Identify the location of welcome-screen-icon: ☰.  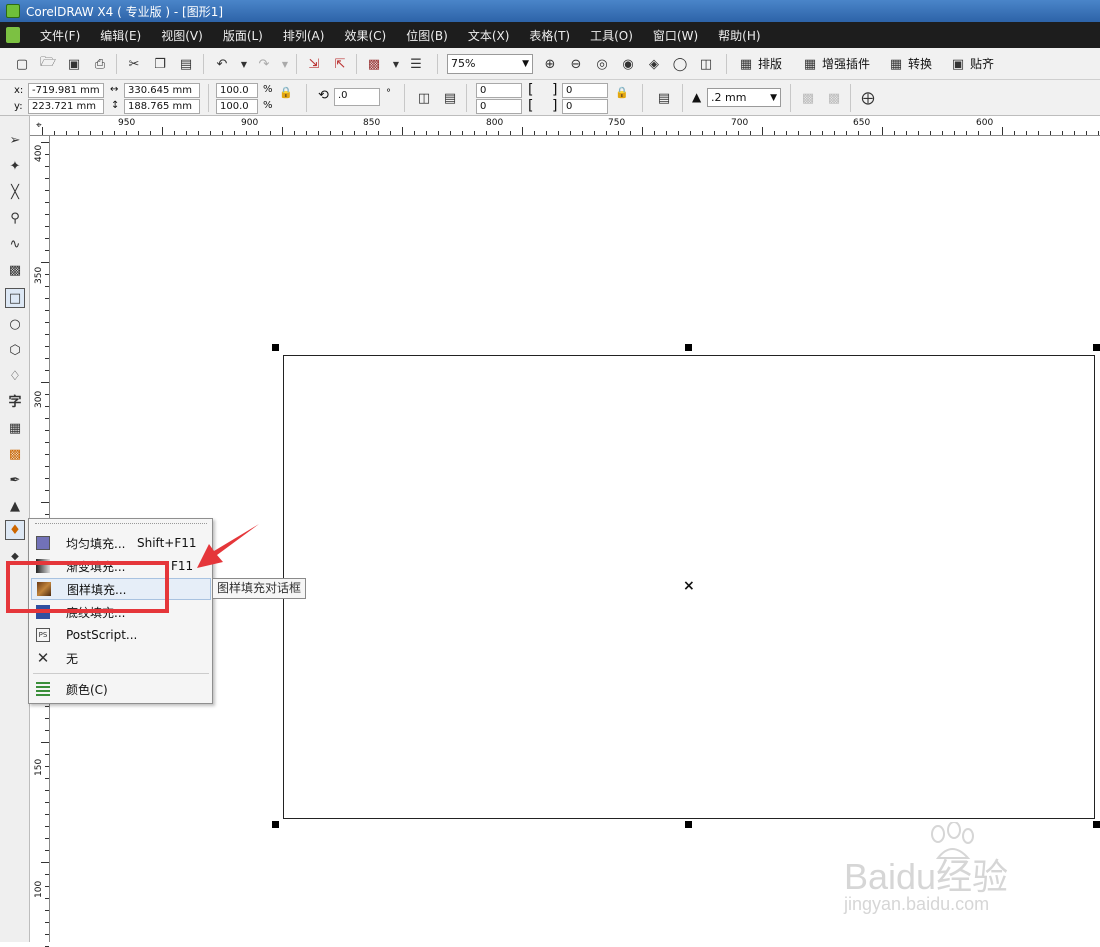
(416, 64).